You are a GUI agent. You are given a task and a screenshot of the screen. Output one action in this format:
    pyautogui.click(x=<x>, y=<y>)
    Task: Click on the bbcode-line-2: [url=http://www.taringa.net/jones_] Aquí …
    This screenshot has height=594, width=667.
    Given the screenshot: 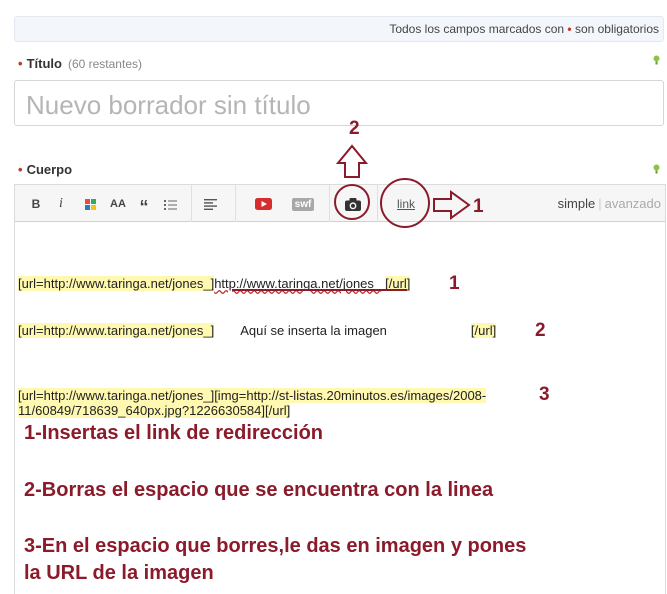 What is the action you would take?
    pyautogui.click(x=257, y=330)
    